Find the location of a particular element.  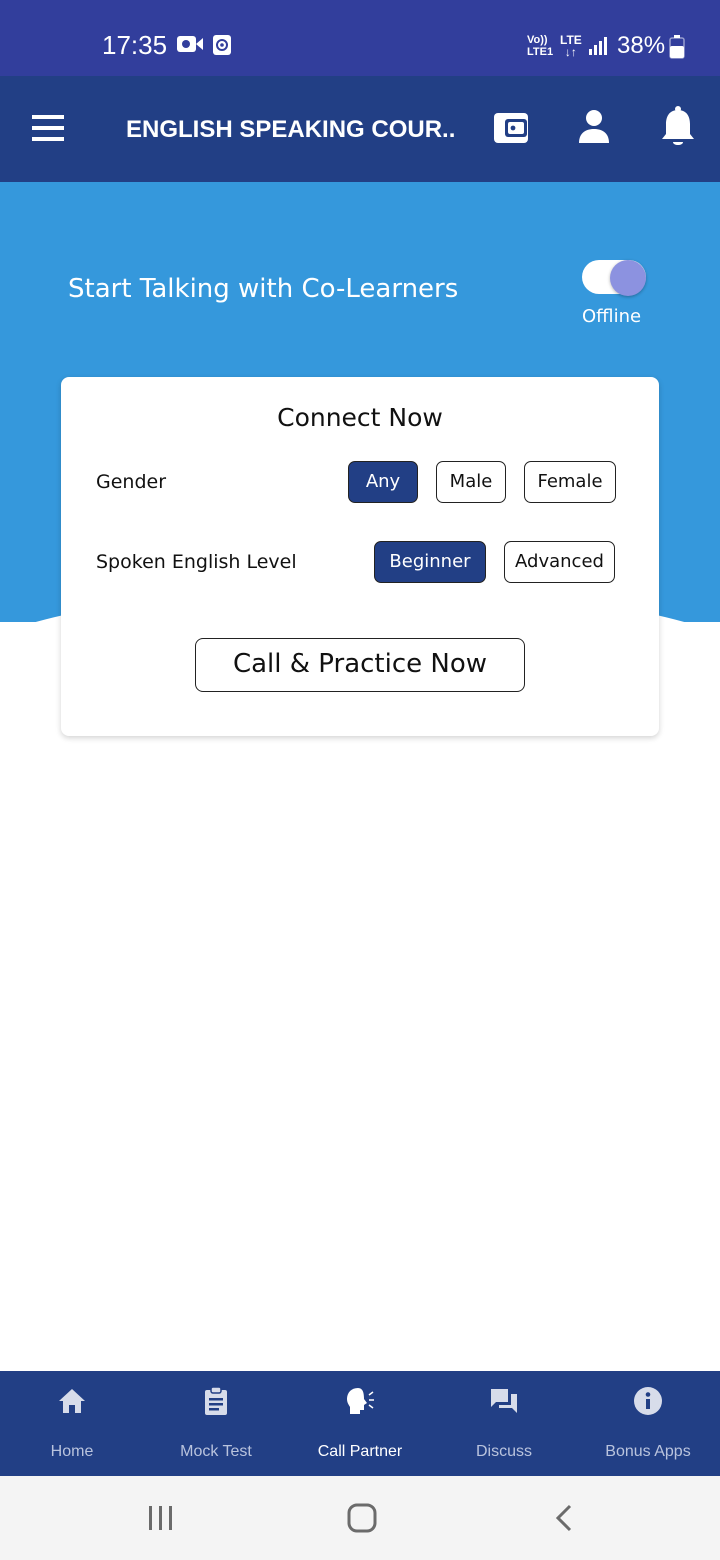

volte-indicator: Vo)) LTE1 is located at coordinates (540, 46).